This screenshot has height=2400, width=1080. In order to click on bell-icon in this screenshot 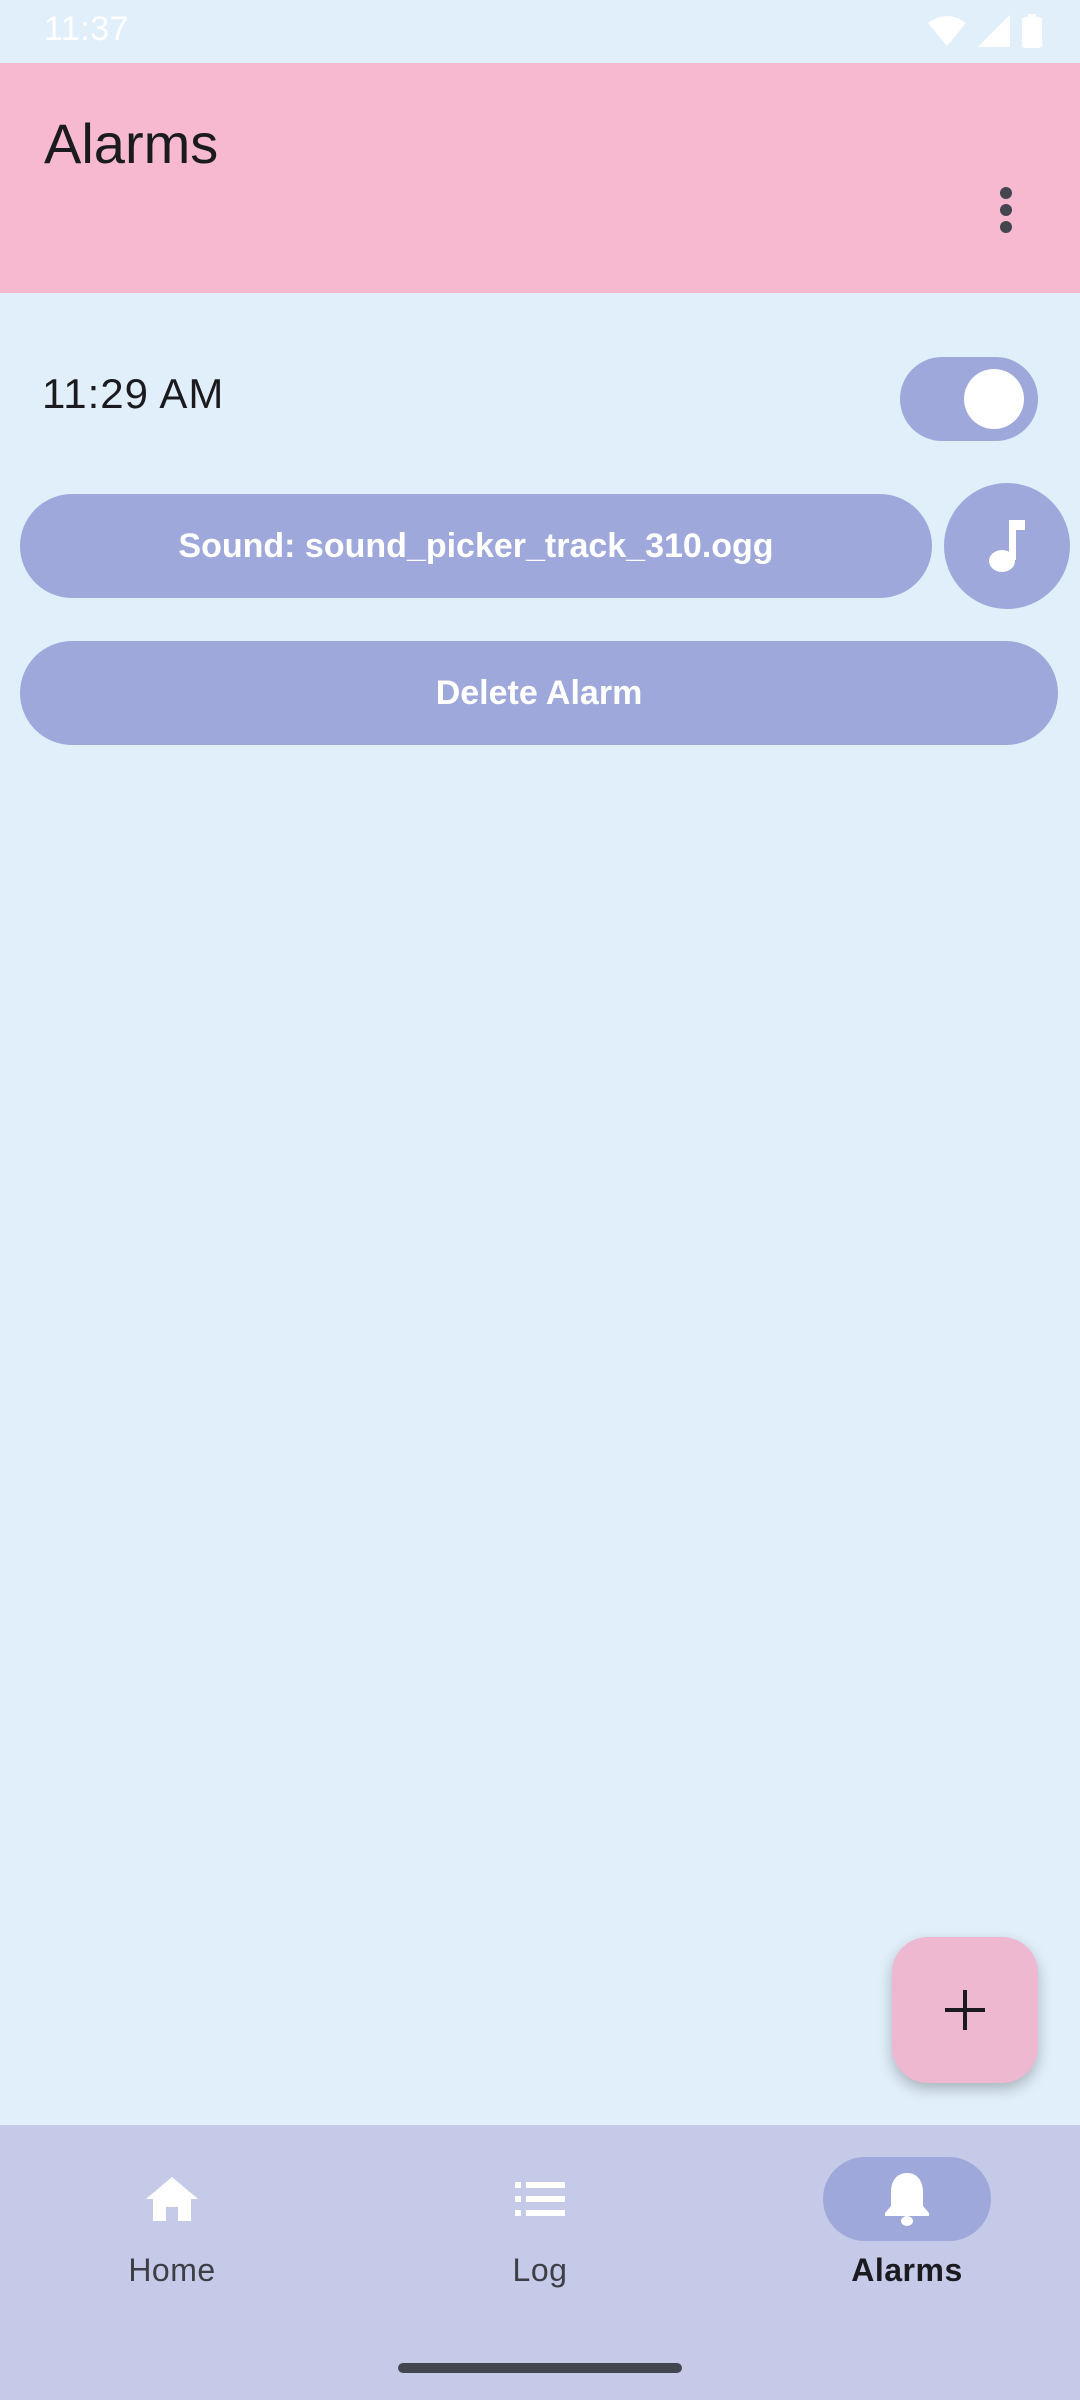, I will do `click(907, 2199)`.